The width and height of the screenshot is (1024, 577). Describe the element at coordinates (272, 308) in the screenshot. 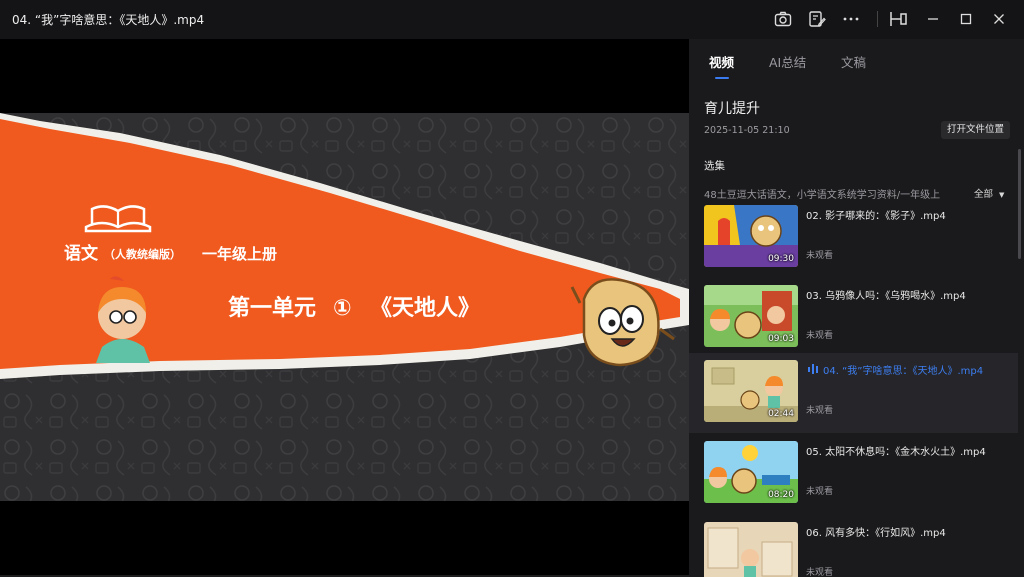

I see `video-unit-text: 第一单元` at that location.